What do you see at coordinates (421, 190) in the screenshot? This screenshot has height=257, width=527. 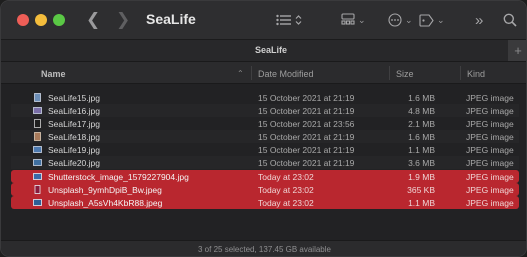 I see `file-size: 365 KB` at bounding box center [421, 190].